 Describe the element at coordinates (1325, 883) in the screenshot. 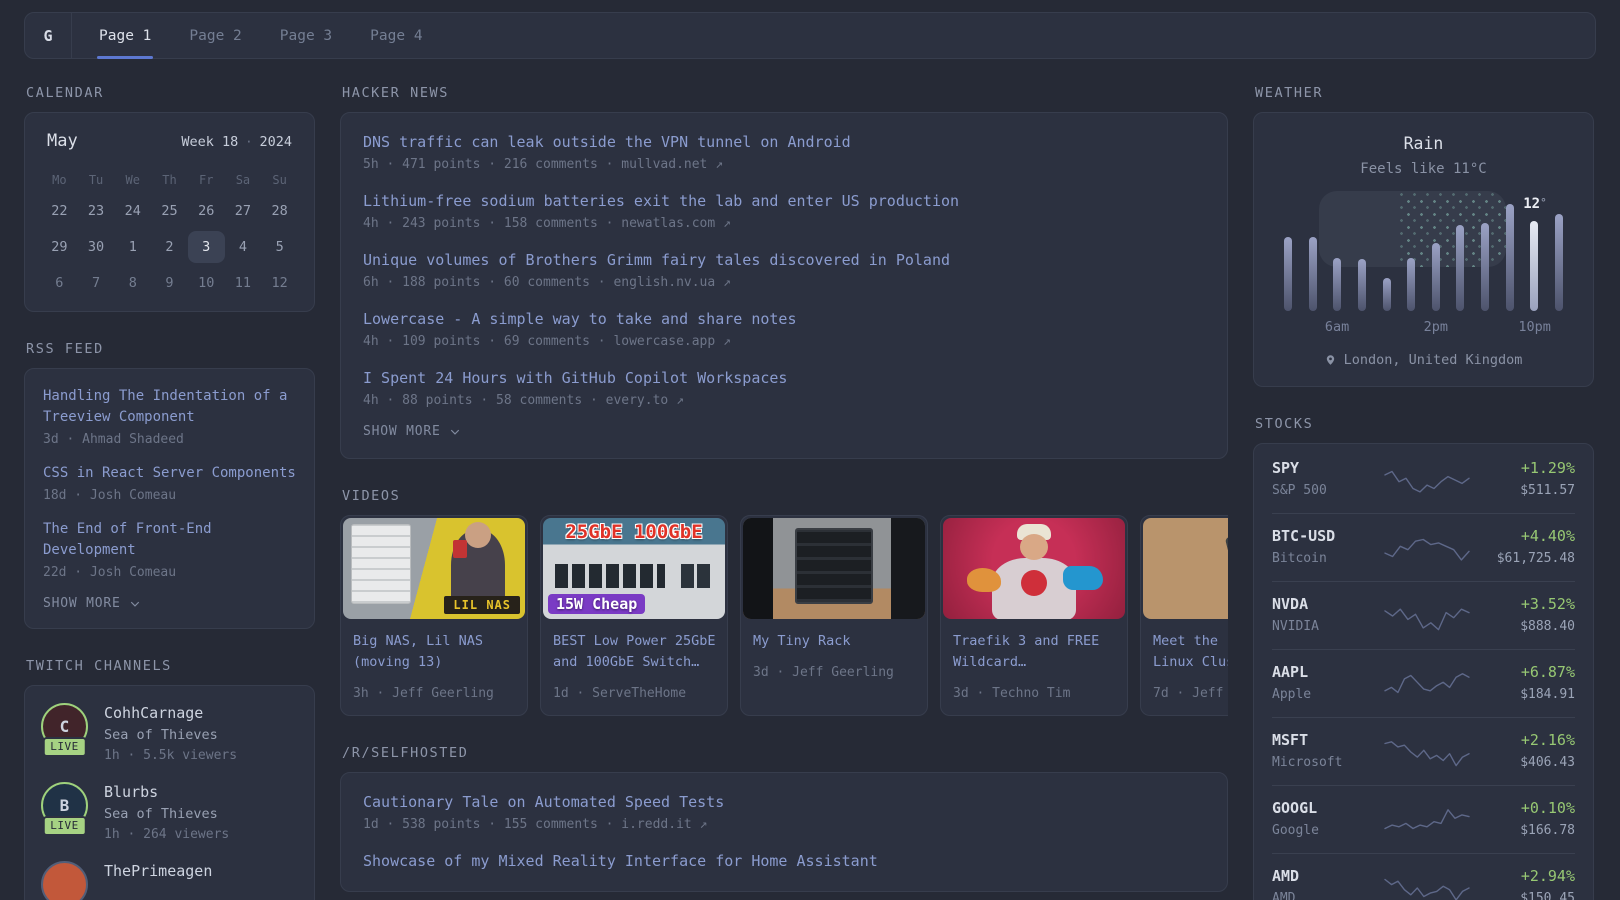

I see `stock-id: AMD AMD` at that location.